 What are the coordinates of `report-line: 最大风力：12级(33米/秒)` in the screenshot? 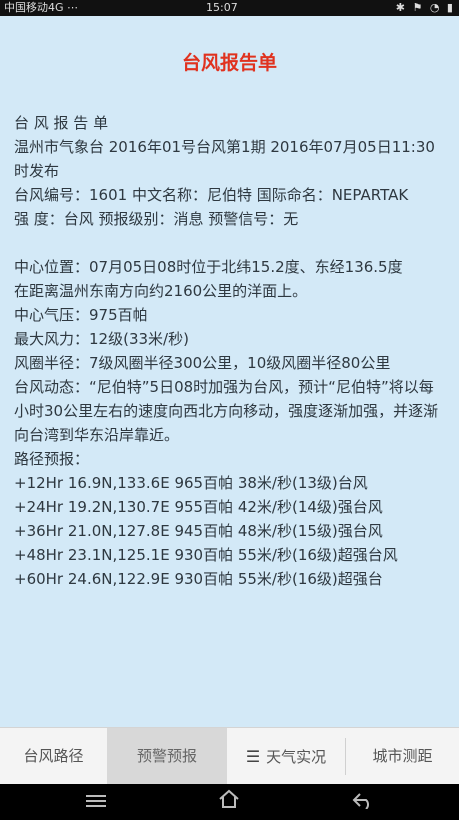 It's located at (101, 339).